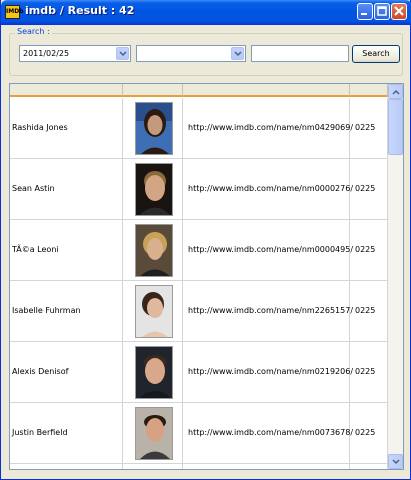 This screenshot has height=480, width=411. I want to click on chevron-up-icon, so click(396, 92).